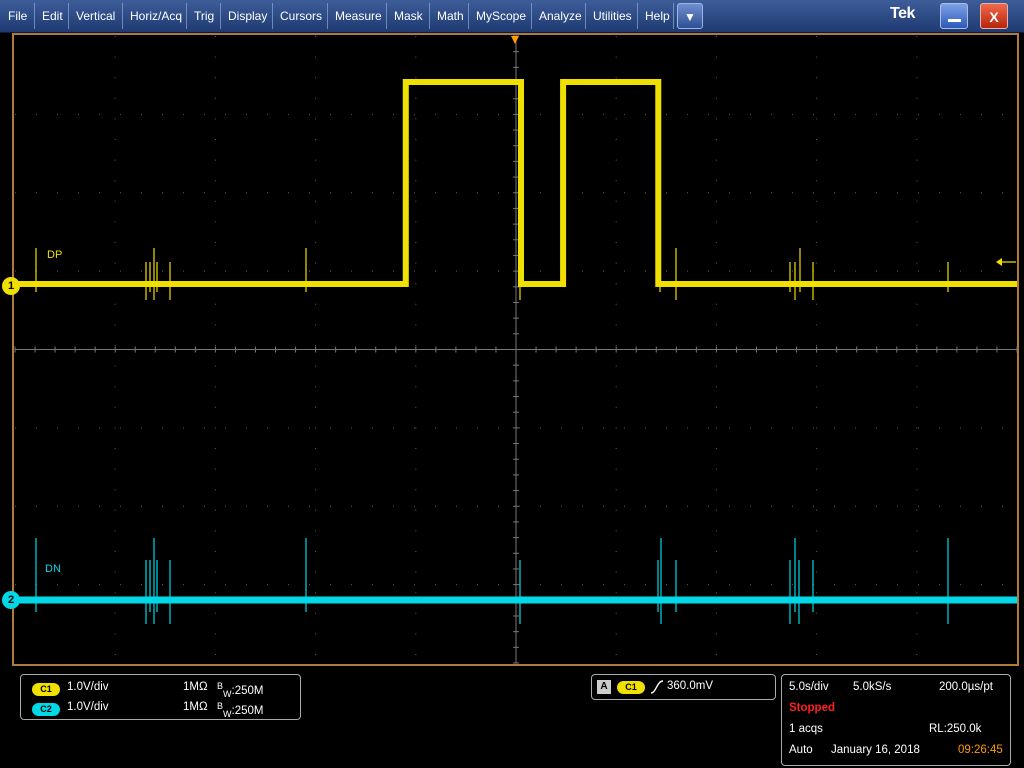  I want to click on trigger-mode-badge: A, so click(604, 687).